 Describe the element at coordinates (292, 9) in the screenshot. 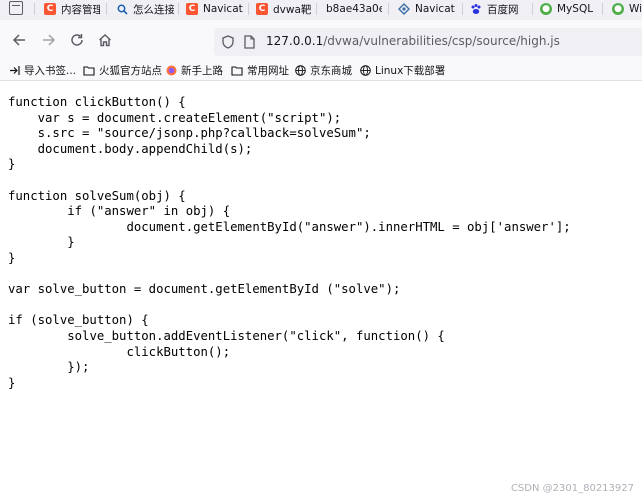

I see `tab-label: dvwa靶` at that location.